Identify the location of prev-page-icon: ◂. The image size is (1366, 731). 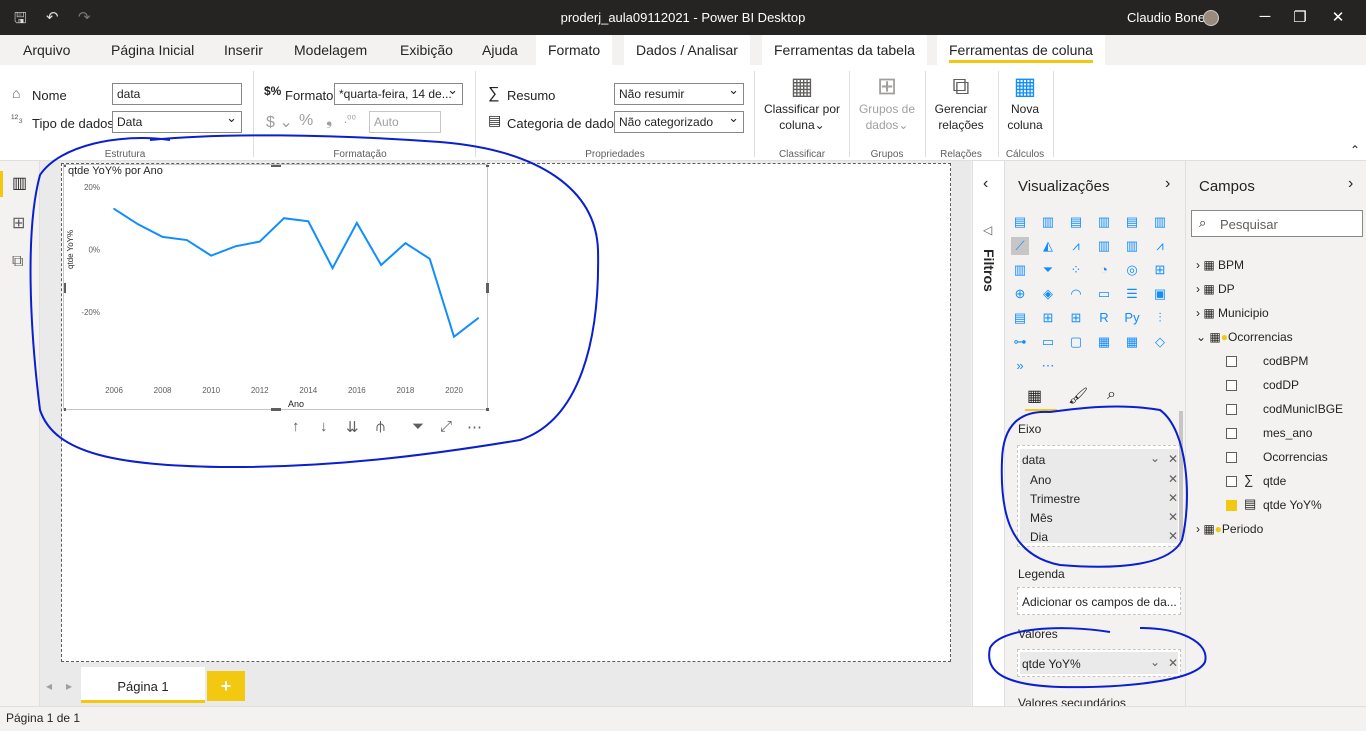
(49, 686).